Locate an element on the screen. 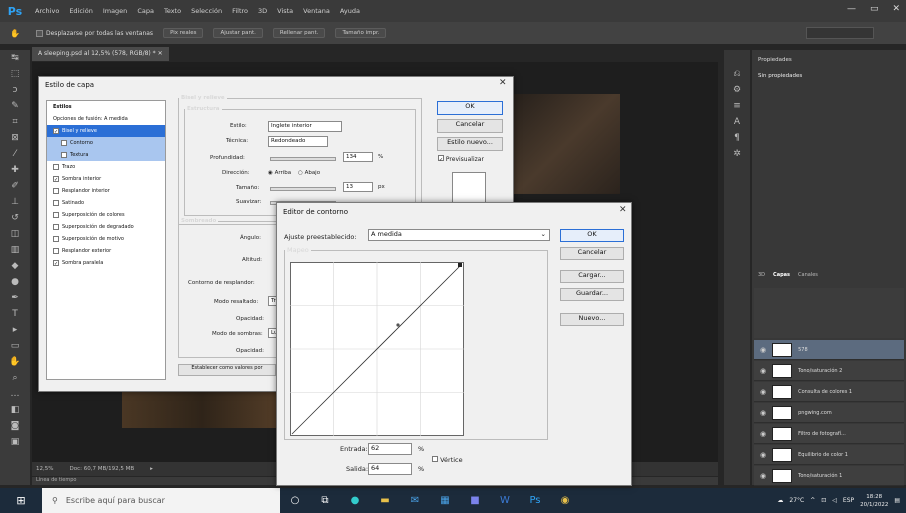 This screenshot has height=513, width=906. cancel-button: Cancelar is located at coordinates (470, 126).